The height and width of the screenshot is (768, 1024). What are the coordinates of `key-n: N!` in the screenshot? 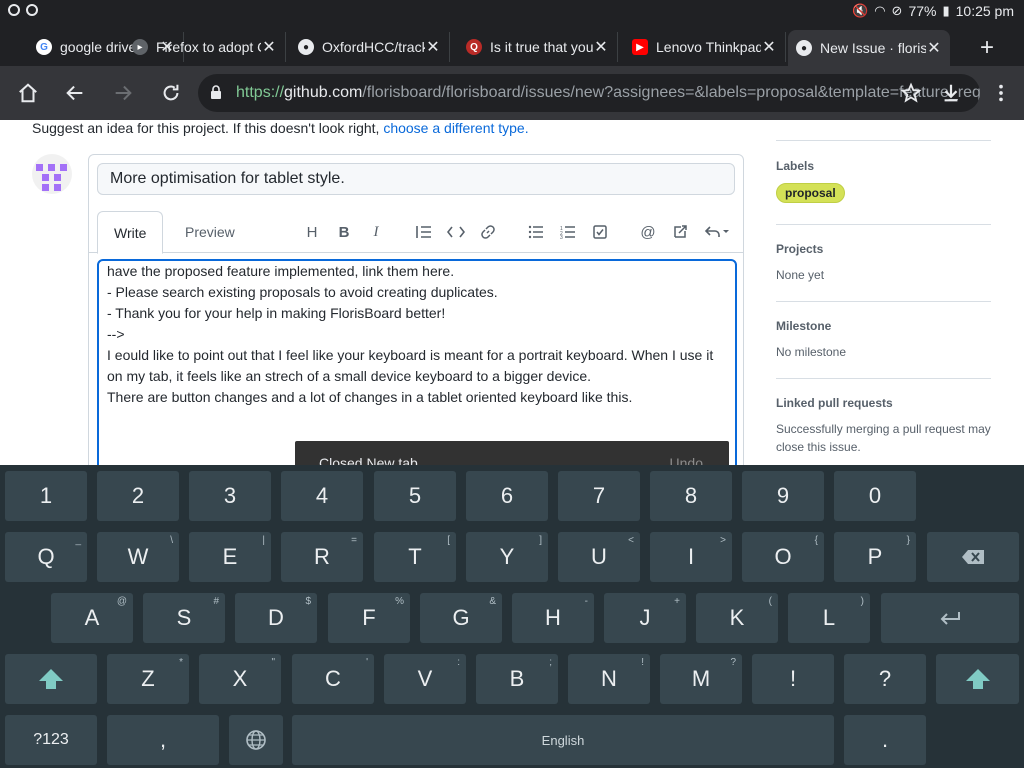 It's located at (609, 679).